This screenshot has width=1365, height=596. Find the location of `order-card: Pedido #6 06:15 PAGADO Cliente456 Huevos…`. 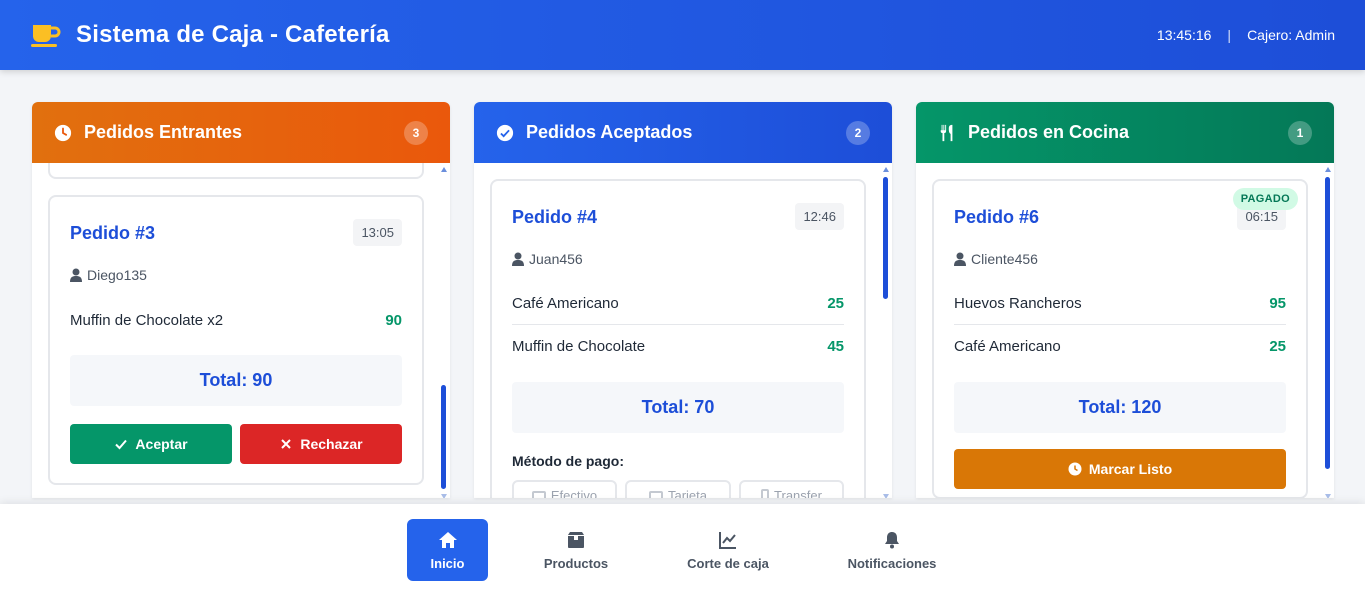

order-card: Pedido #6 06:15 PAGADO Cliente456 Huevos… is located at coordinates (1120, 338).